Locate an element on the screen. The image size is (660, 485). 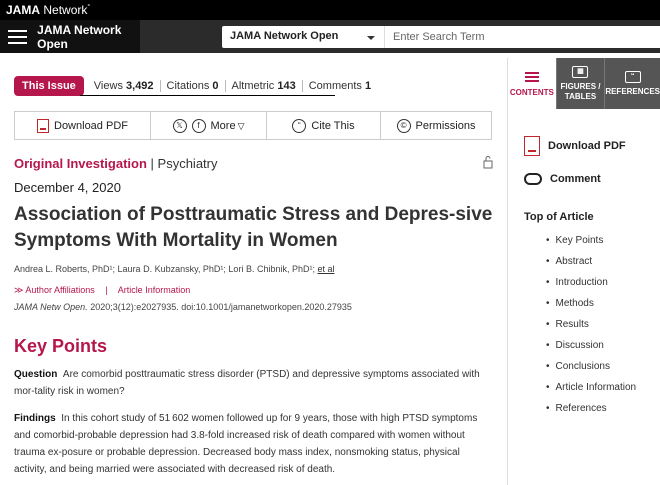
journal-block: JAMA Network Open is located at coordinates (70, 36).